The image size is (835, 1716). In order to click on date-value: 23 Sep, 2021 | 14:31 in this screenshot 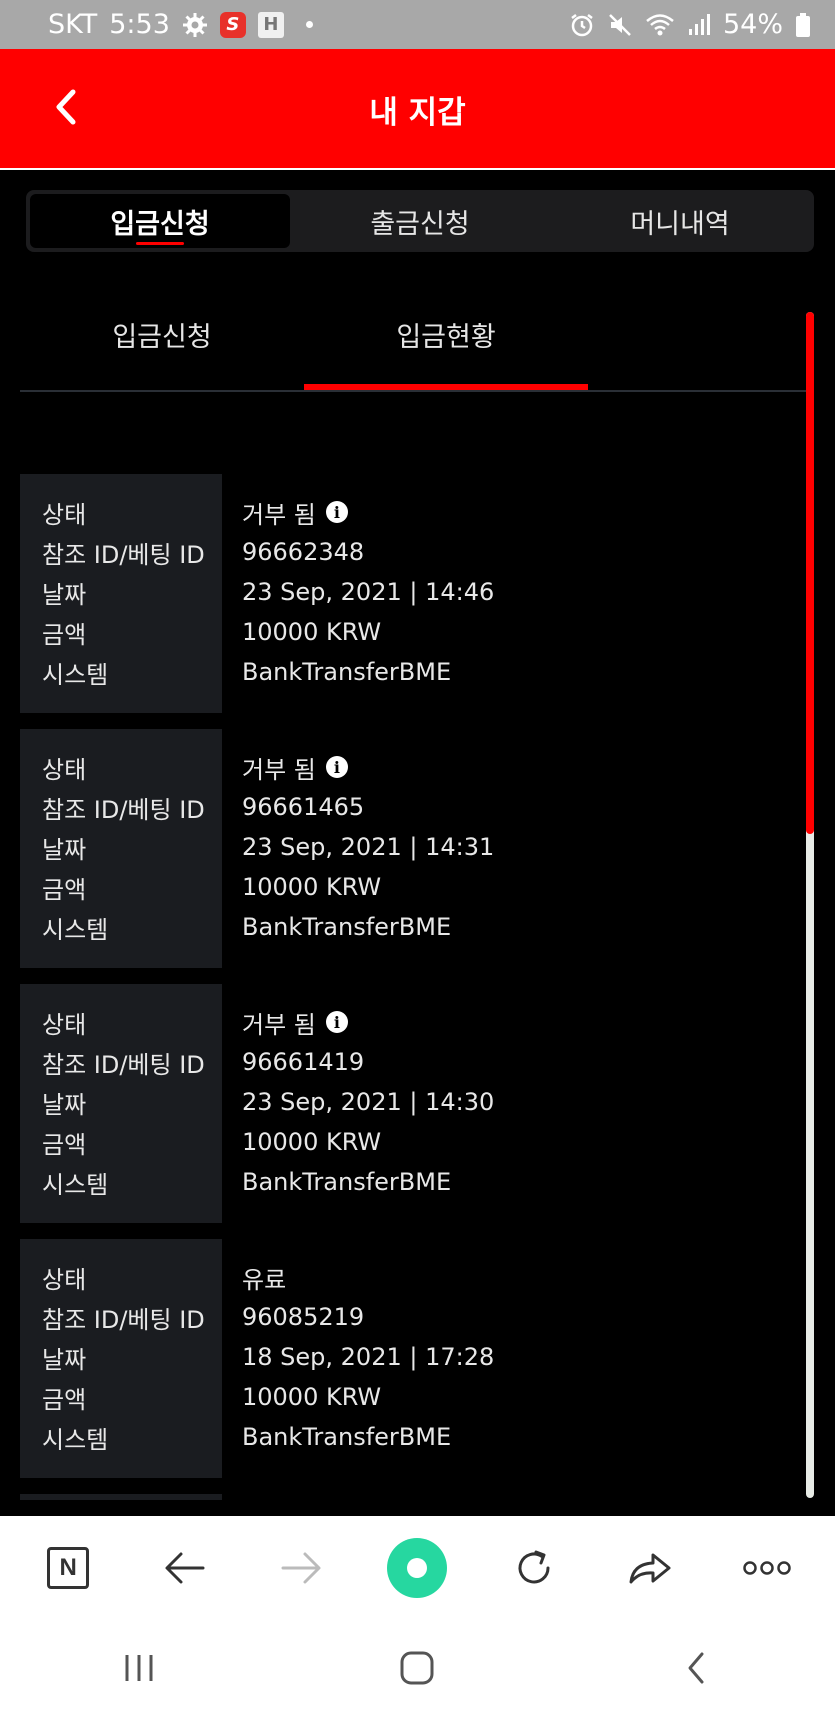, I will do `click(368, 847)`.